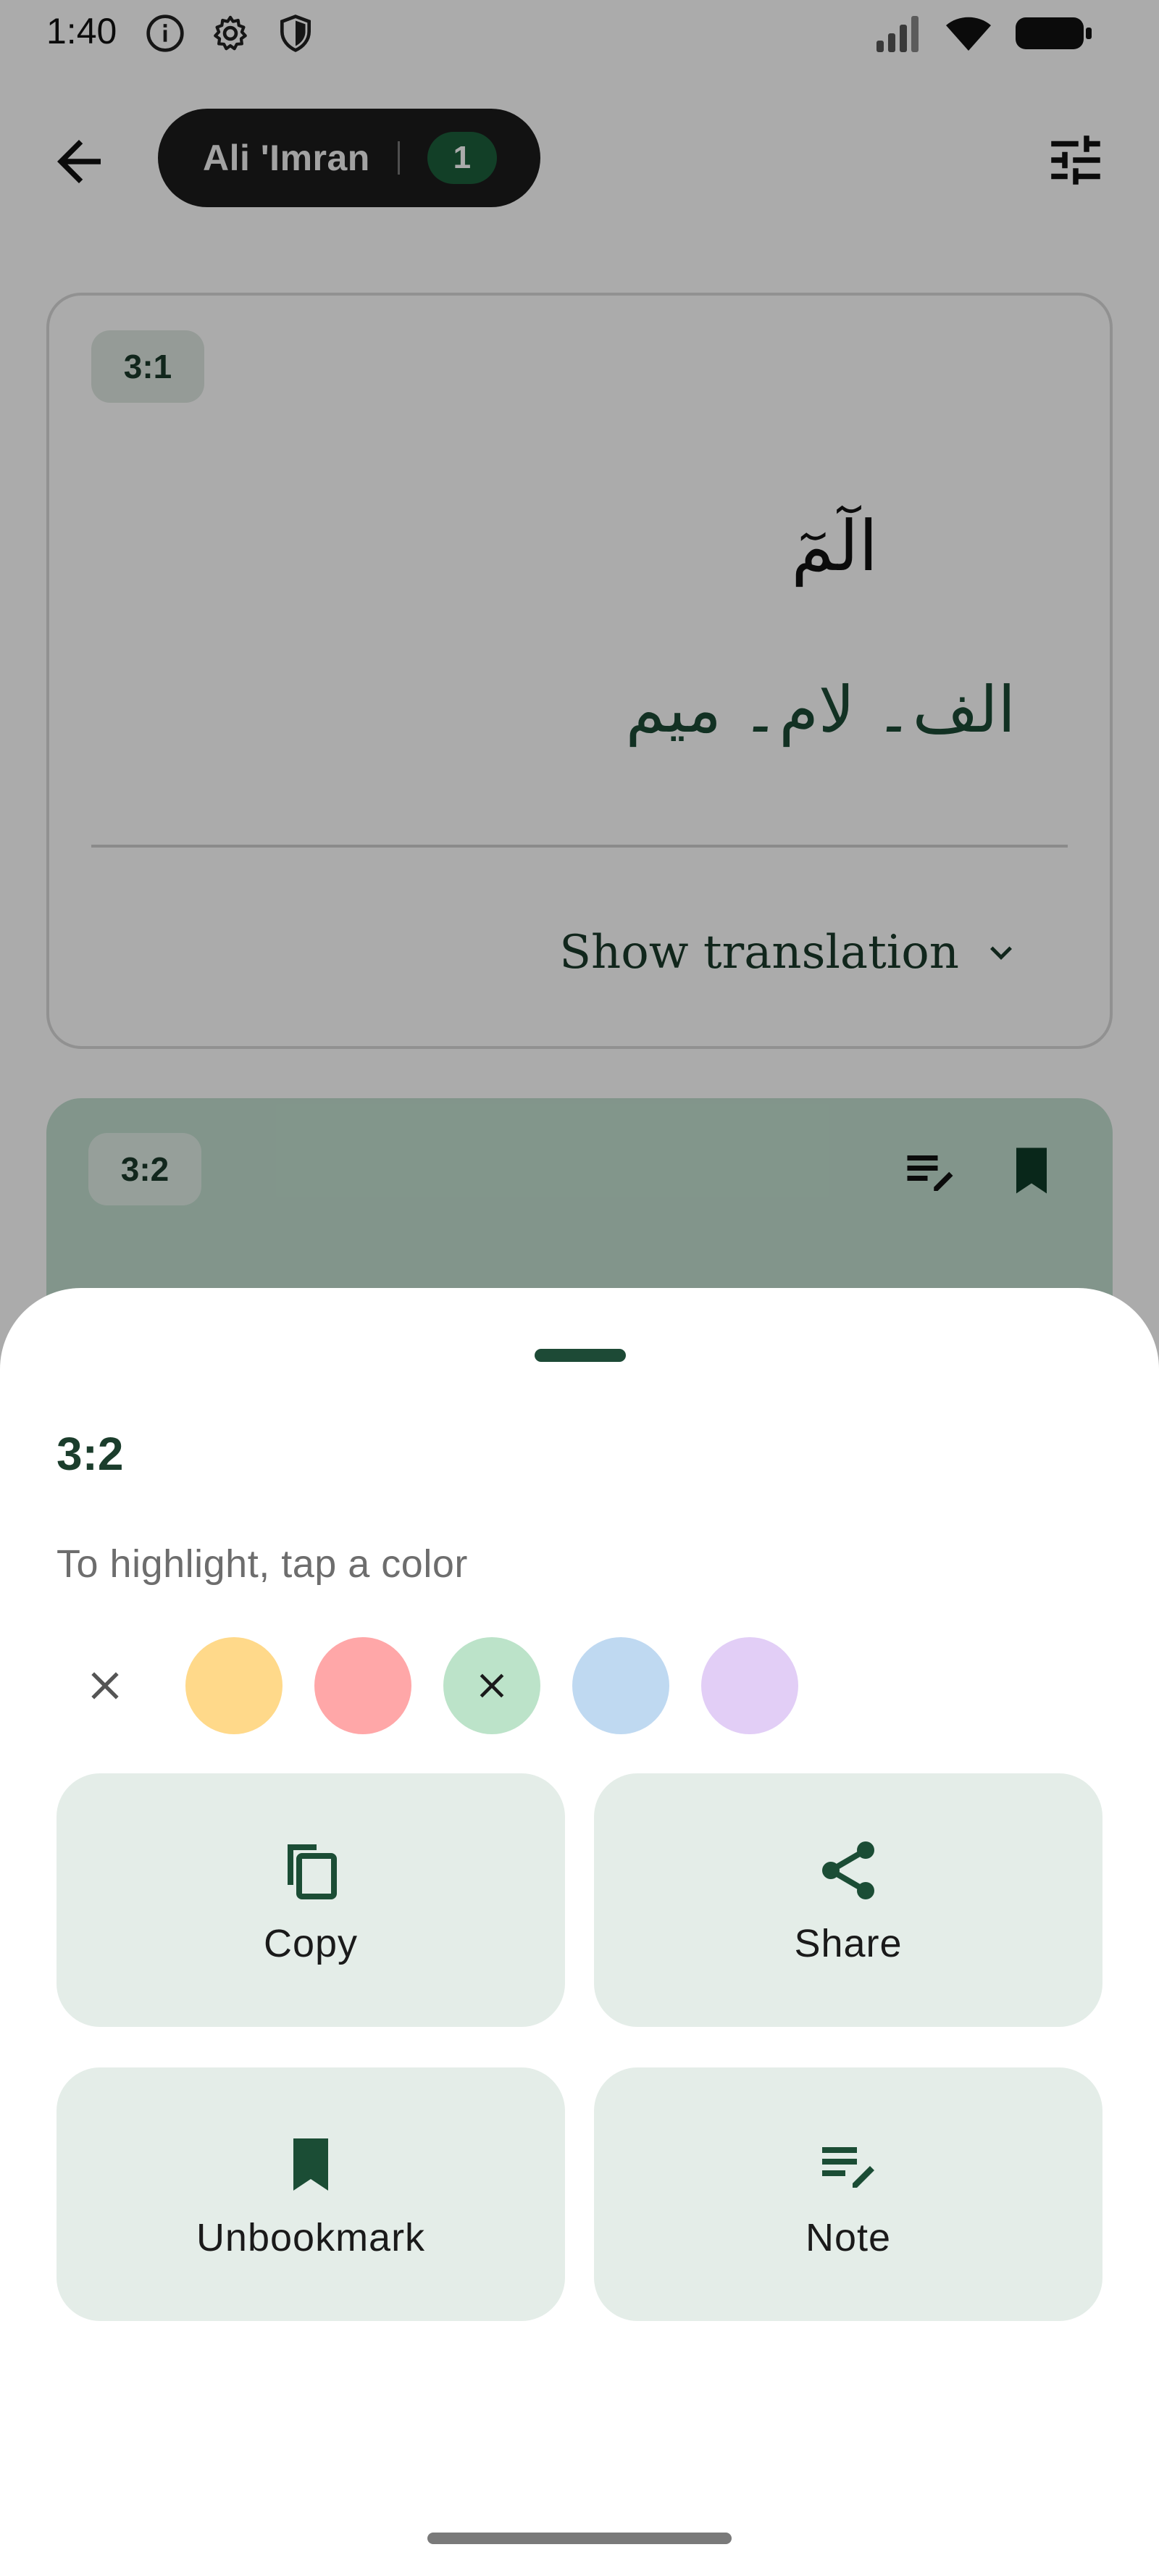  I want to click on note-edit-icon, so click(848, 2167).